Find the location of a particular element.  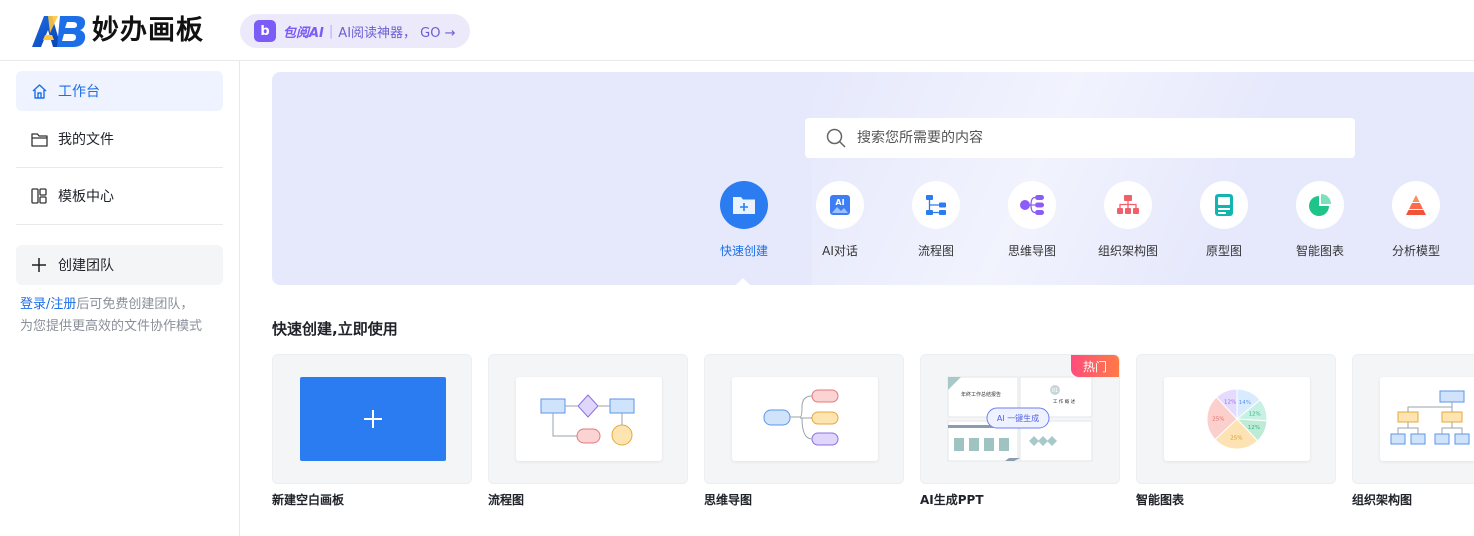

sidebar-item-label: 模板中心 is located at coordinates (86, 197).